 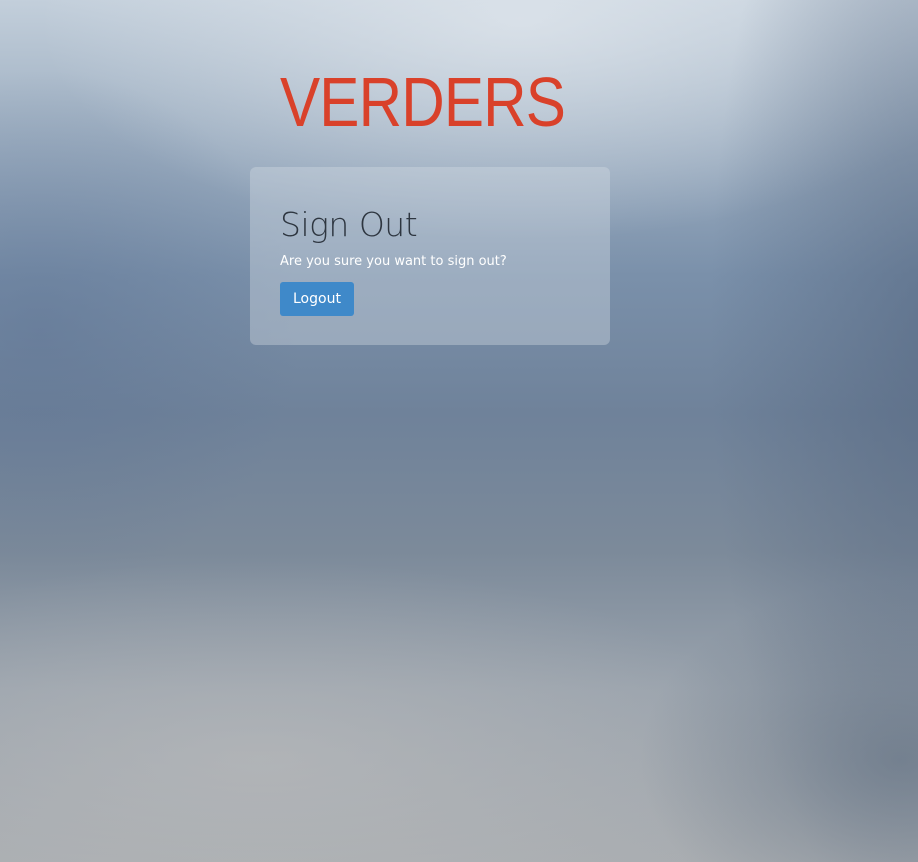 I want to click on logout-button: Logout, so click(x=317, y=299).